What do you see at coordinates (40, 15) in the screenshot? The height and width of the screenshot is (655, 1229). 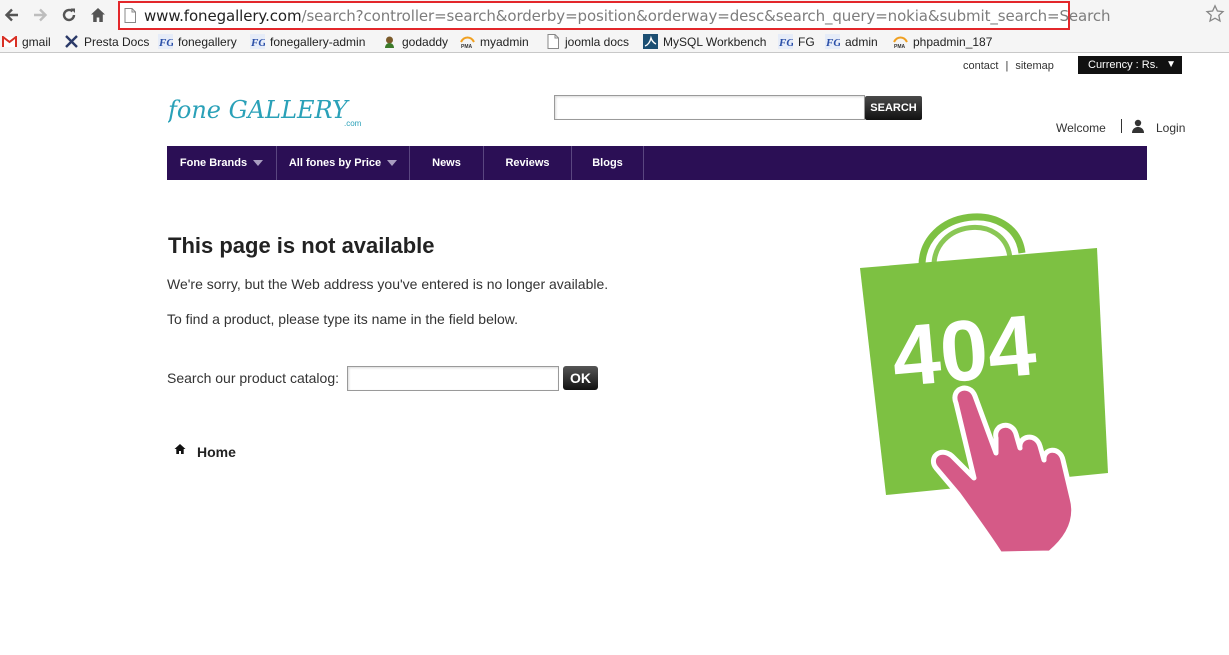 I see `forward-icon` at bounding box center [40, 15].